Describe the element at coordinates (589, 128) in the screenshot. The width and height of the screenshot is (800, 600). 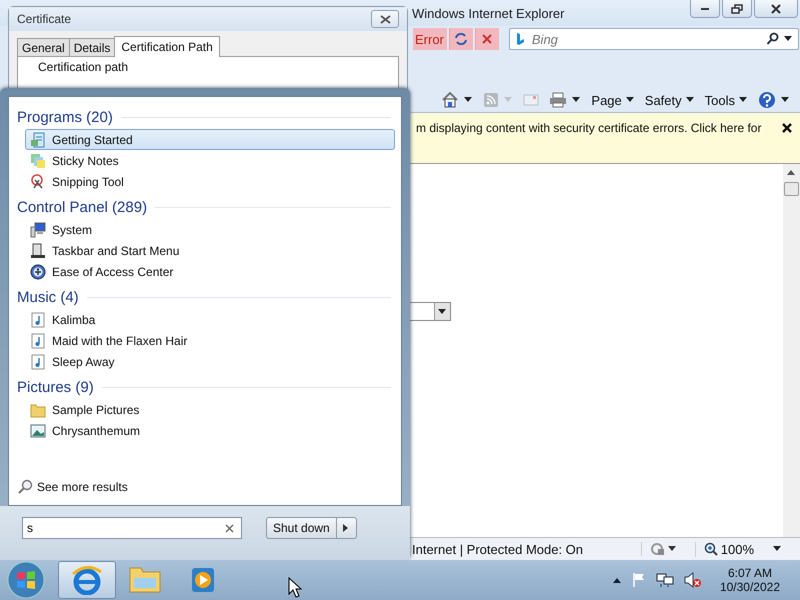
I see `info-bar-text: m displaying content with security certificate errors. Click here for` at that location.